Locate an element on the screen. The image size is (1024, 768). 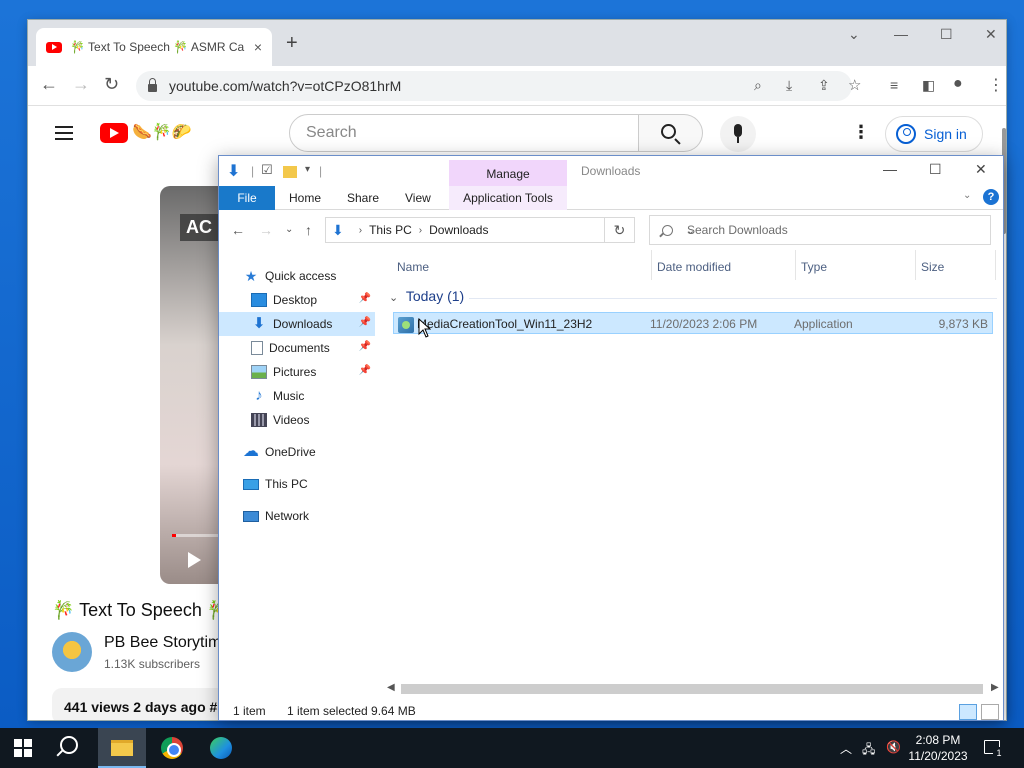
ribbon-tab-file: File is located at coordinates (247, 198).